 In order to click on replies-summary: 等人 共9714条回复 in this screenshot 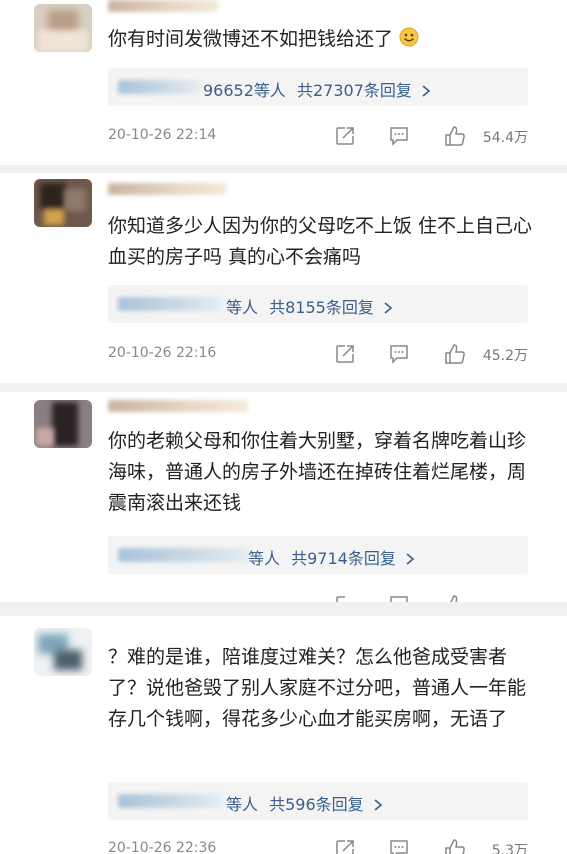, I will do `click(331, 557)`.